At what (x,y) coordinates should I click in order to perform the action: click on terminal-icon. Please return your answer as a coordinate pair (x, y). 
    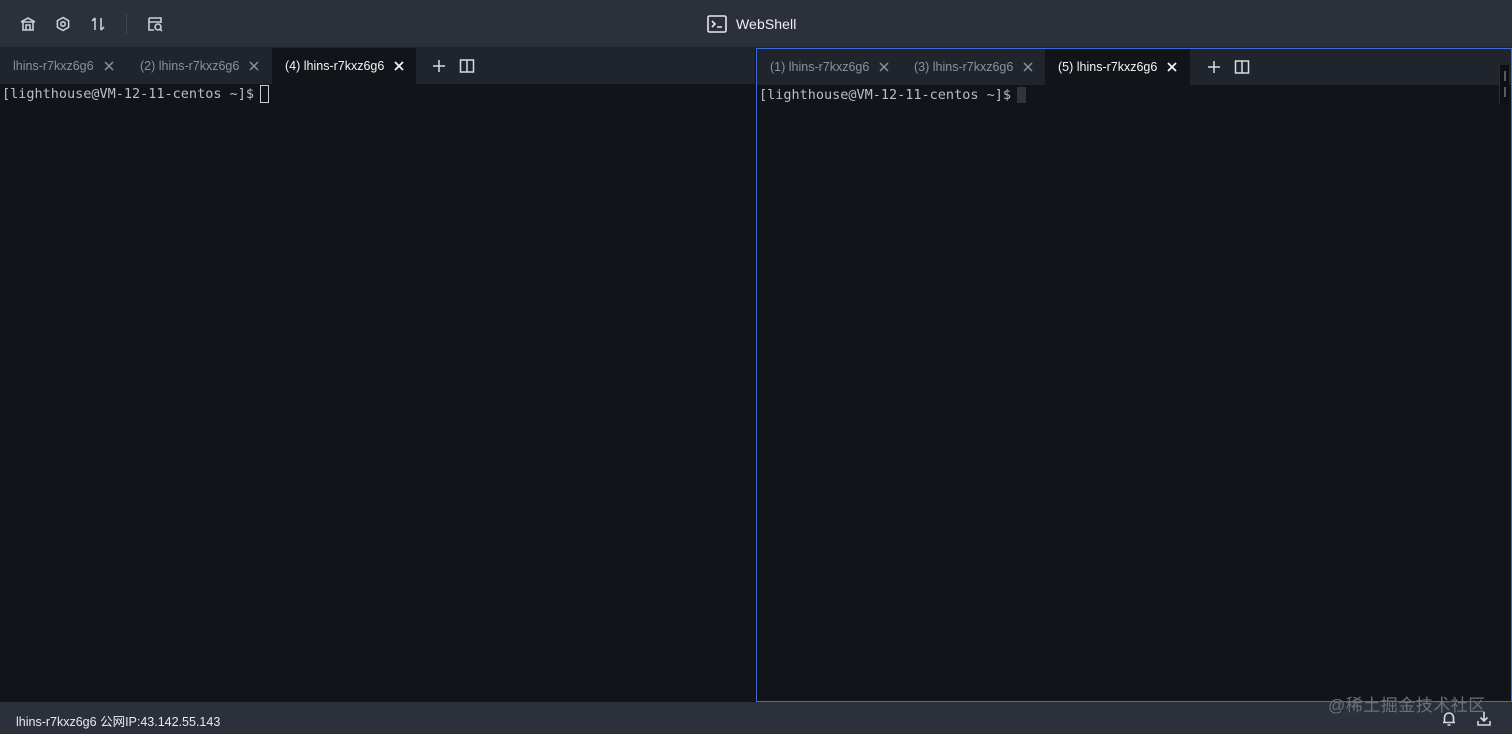
    Looking at the image, I should click on (717, 24).